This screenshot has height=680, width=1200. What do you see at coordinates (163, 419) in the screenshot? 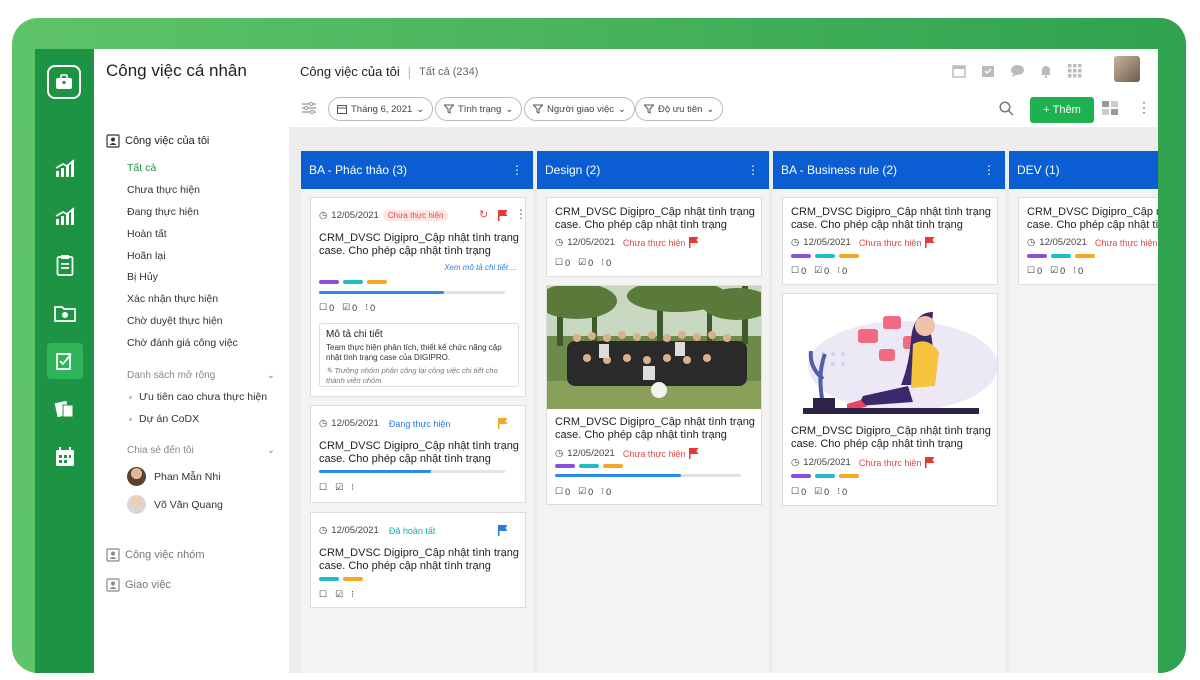
I see `extended-item-codx: Dự án CoDX` at bounding box center [163, 419].